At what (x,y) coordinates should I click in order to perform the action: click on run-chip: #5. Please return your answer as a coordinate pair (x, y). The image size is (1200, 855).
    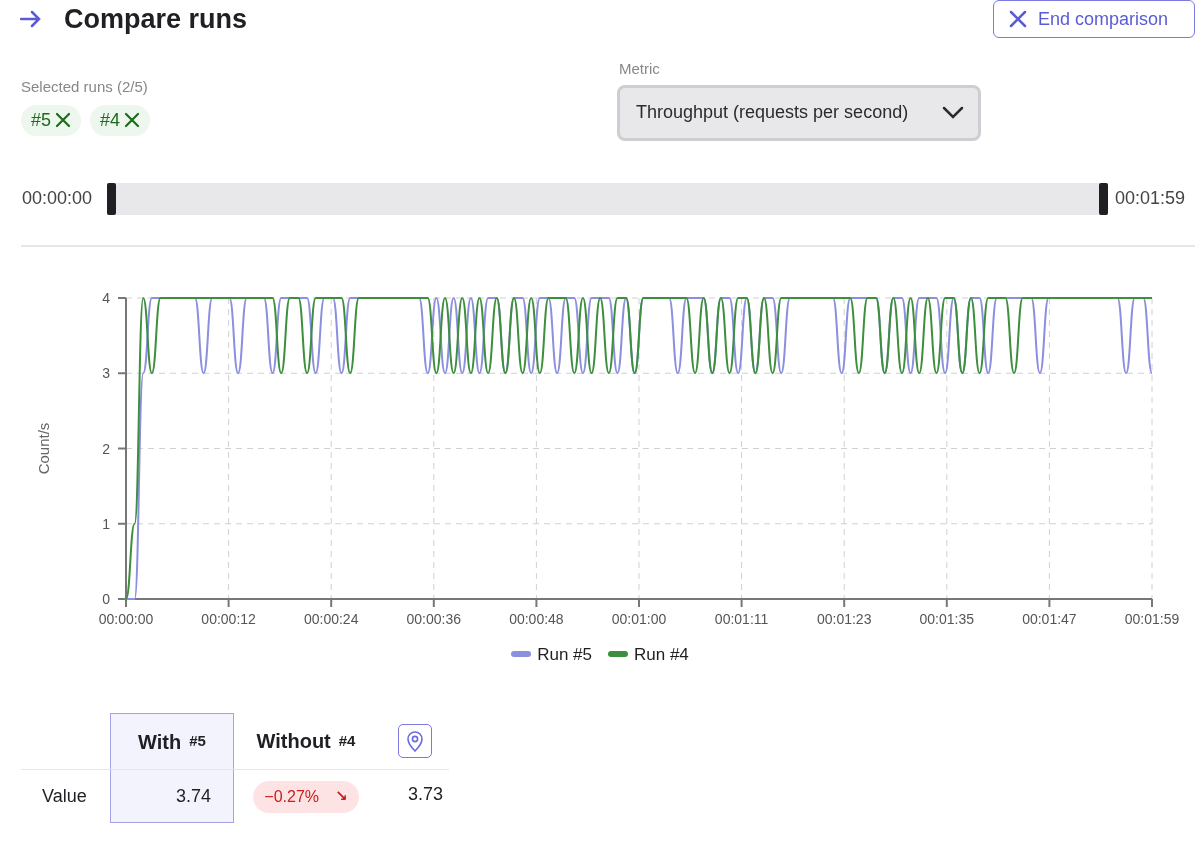
    Looking at the image, I should click on (51, 120).